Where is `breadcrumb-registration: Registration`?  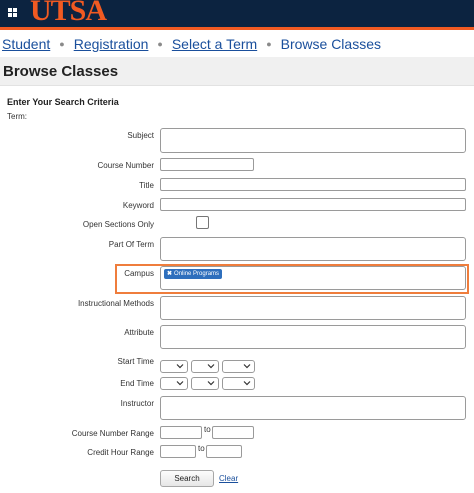 breadcrumb-registration: Registration is located at coordinates (111, 44).